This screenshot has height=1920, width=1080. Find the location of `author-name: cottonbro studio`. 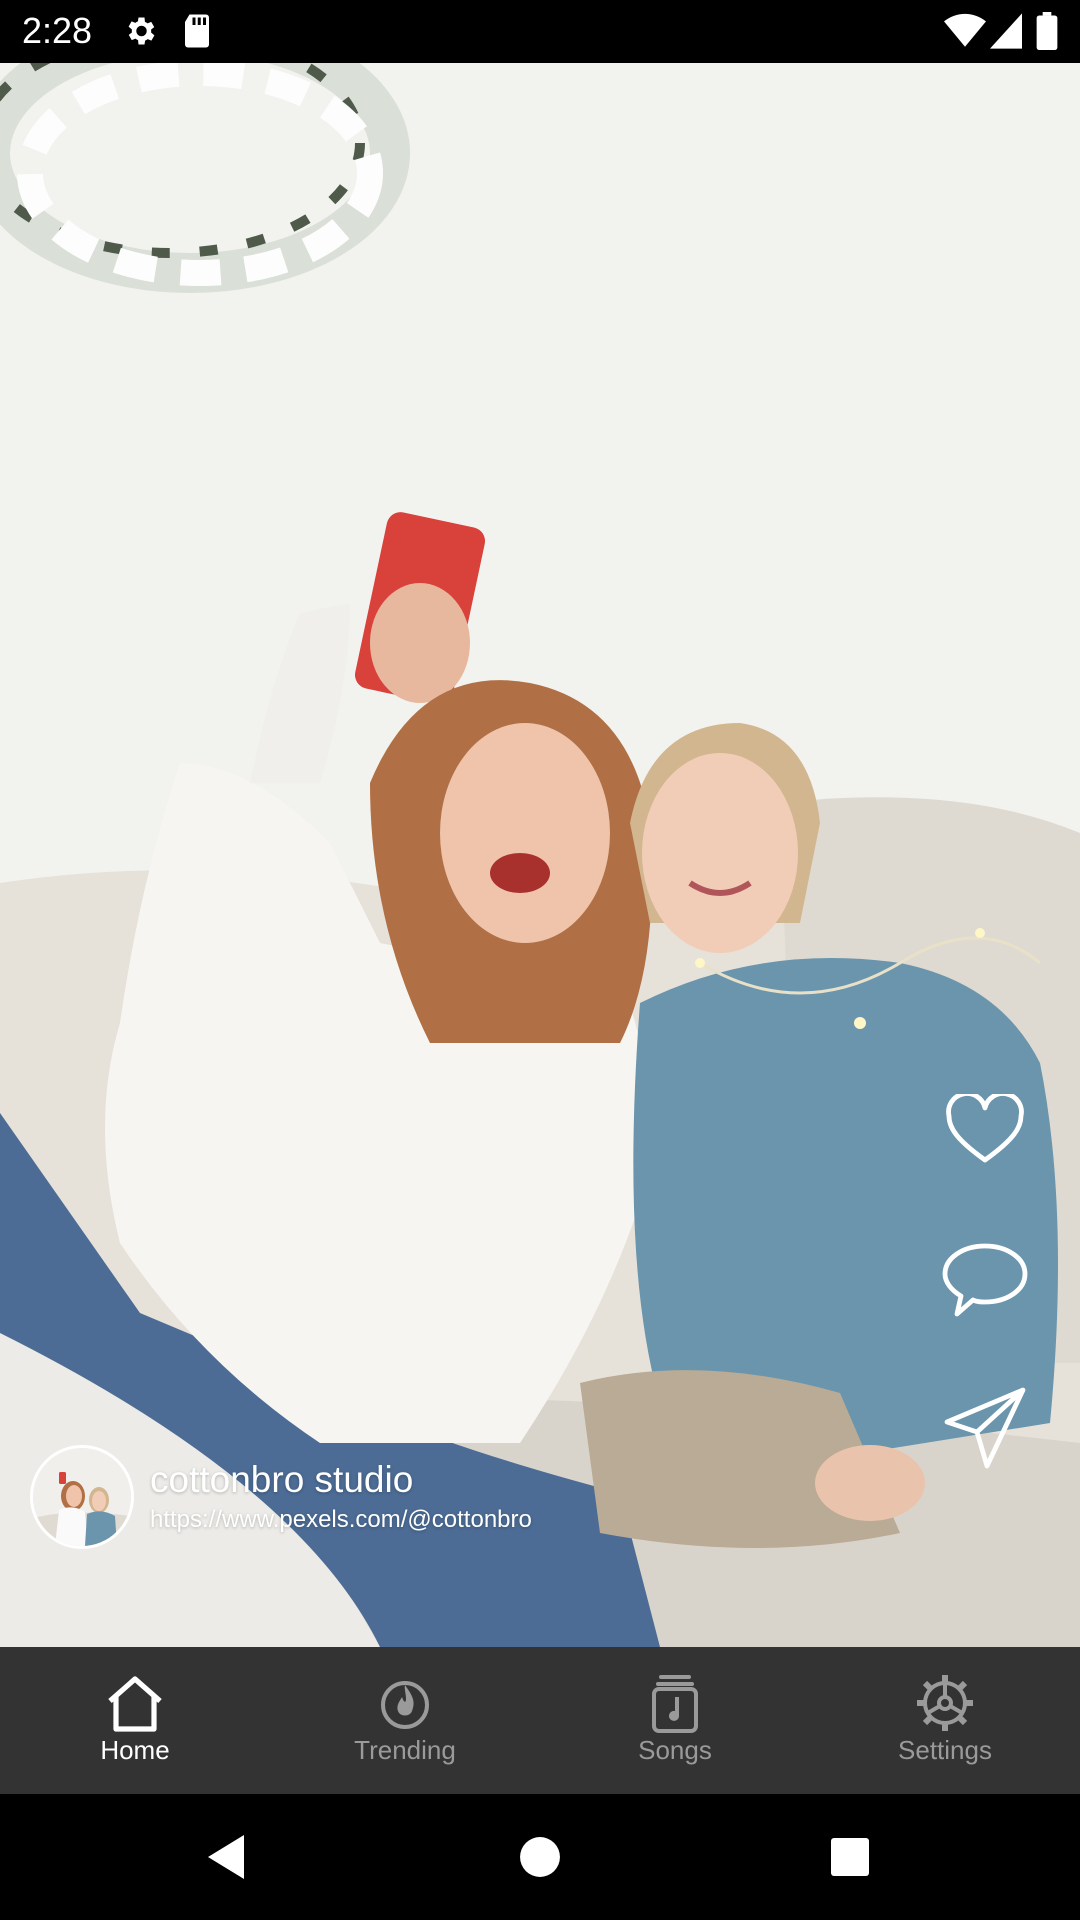

author-name: cottonbro studio is located at coordinates (281, 1480).